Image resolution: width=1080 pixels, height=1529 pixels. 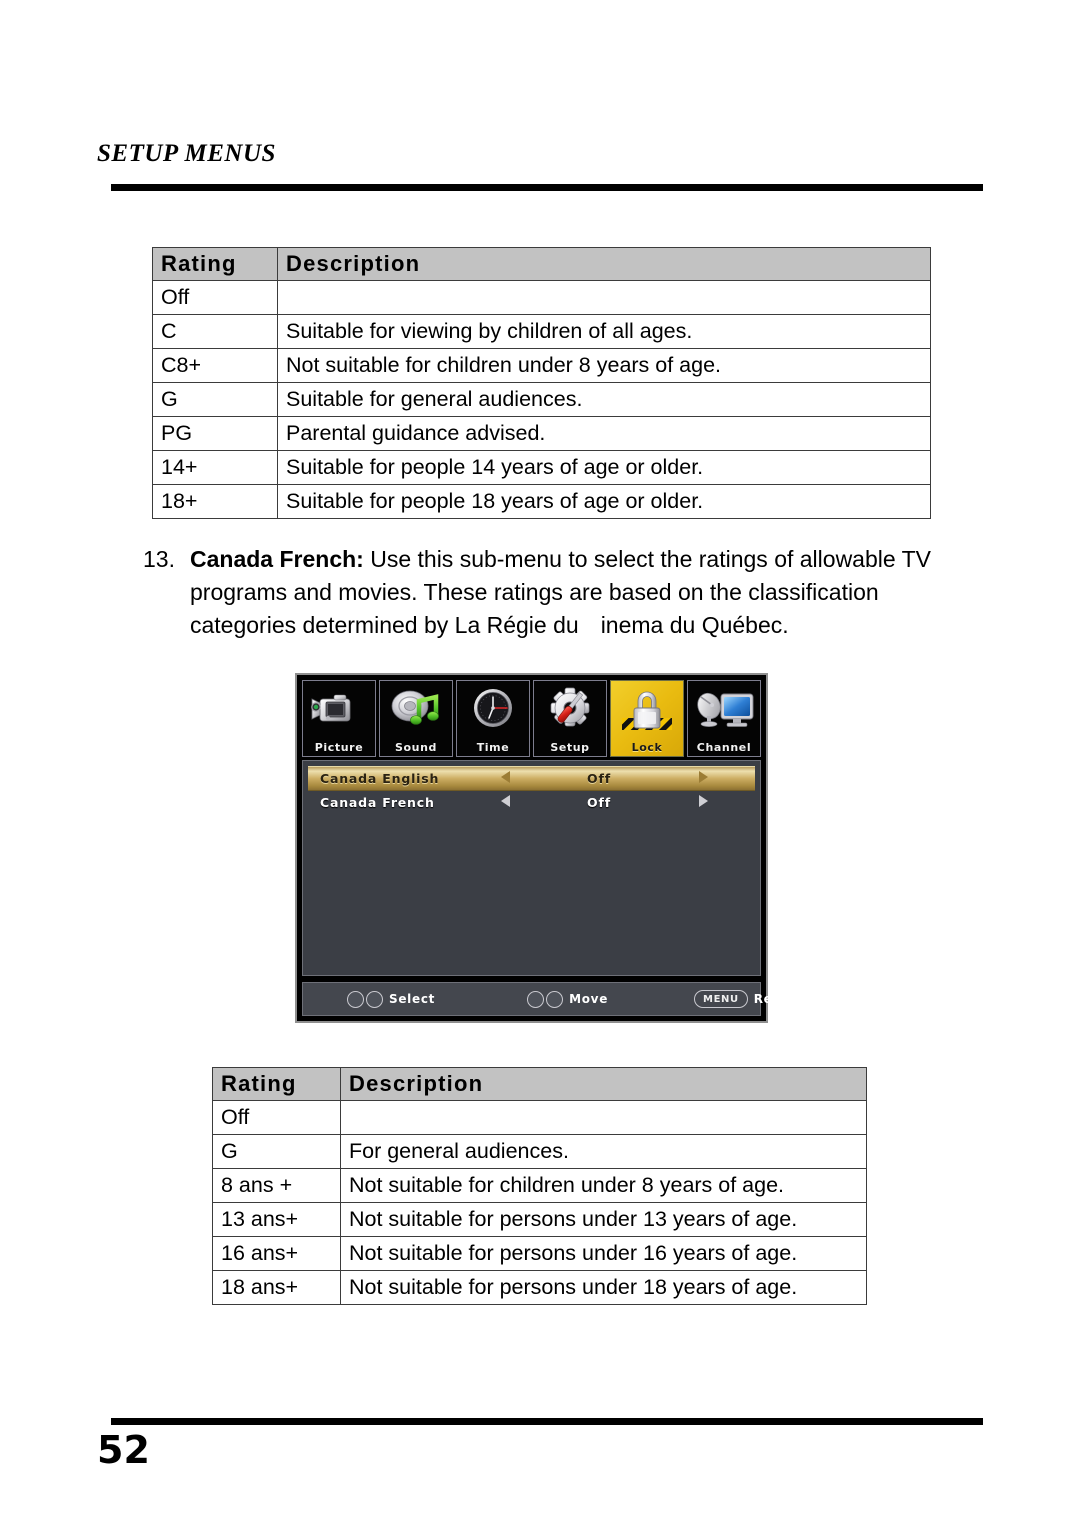 I want to click on osd-menu-row-canada-french: Canada French Off, so click(x=531, y=802).